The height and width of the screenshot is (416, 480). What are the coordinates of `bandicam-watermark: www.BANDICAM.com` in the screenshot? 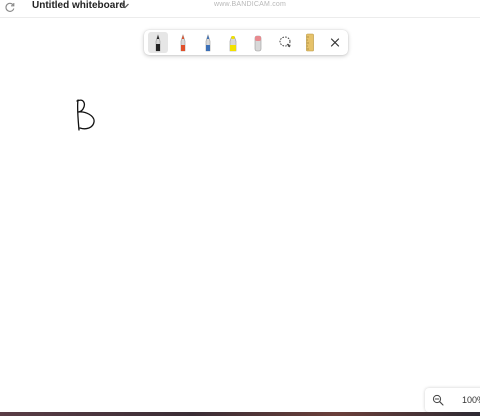 It's located at (250, 4).